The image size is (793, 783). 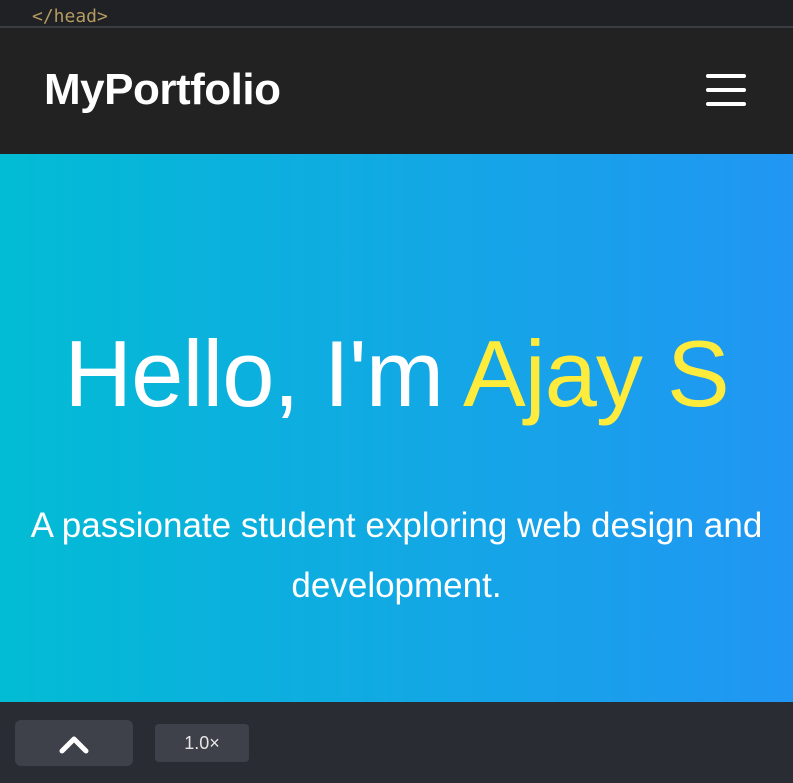 I want to click on hero-name: Ajay S, so click(x=596, y=373).